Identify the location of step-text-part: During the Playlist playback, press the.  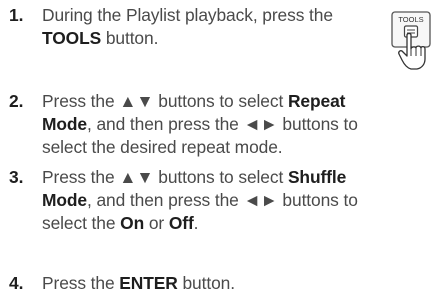
(187, 15).